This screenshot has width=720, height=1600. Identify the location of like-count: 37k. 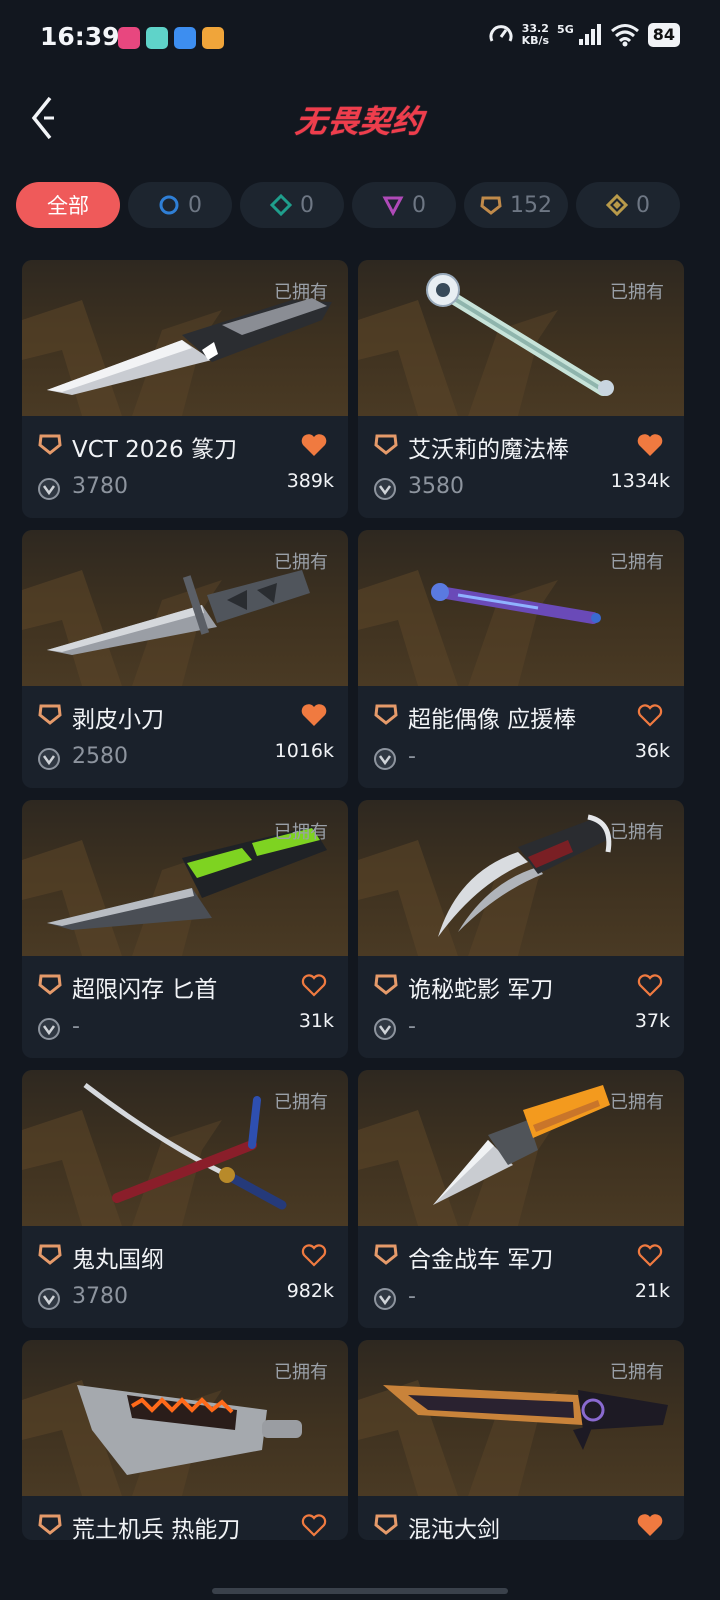
(652, 1021).